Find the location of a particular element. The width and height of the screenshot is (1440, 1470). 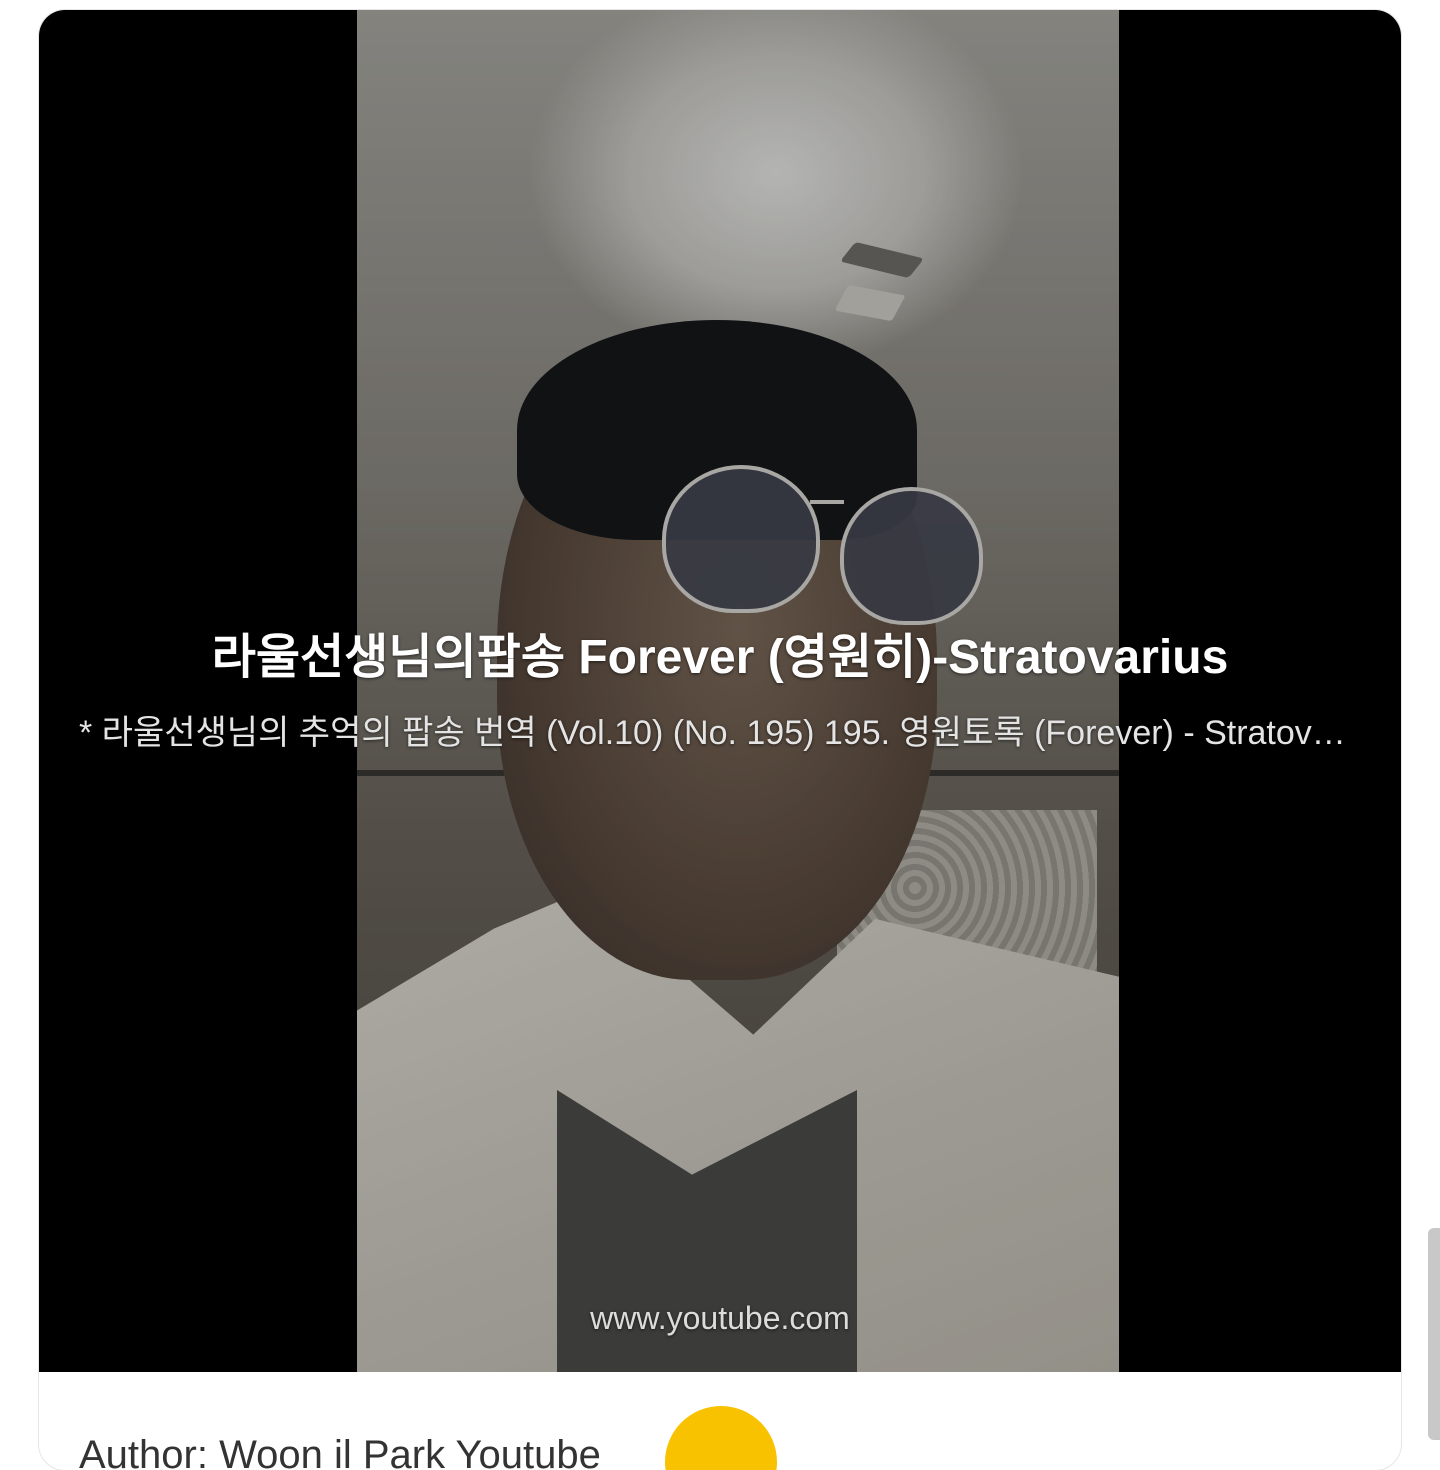

link-title: 라울선생님의팝송 Forever (영원히)-Stratovarius is located at coordinates (720, 658).